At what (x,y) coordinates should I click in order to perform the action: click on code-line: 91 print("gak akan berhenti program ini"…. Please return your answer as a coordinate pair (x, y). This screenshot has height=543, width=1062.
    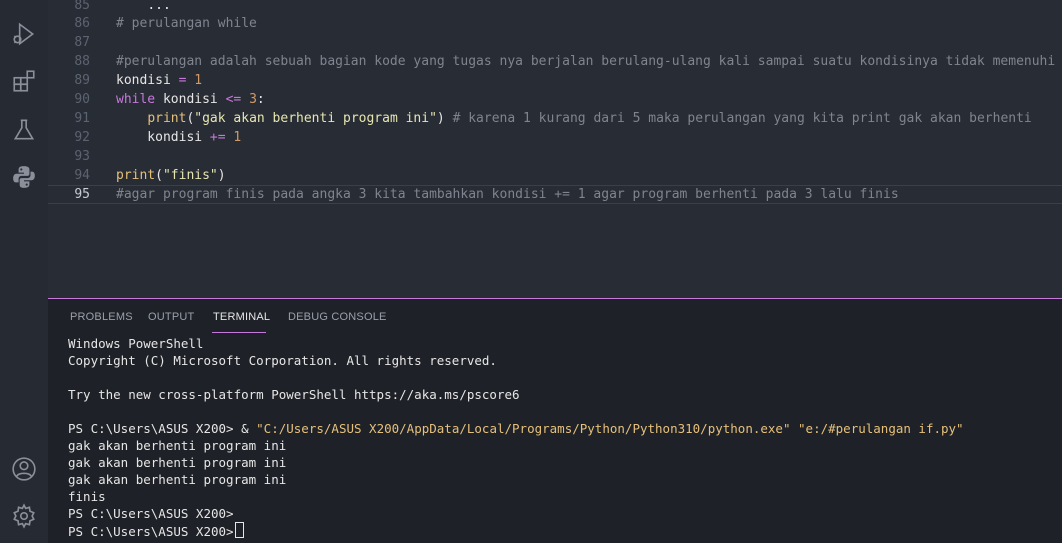
    Looking at the image, I should click on (555, 118).